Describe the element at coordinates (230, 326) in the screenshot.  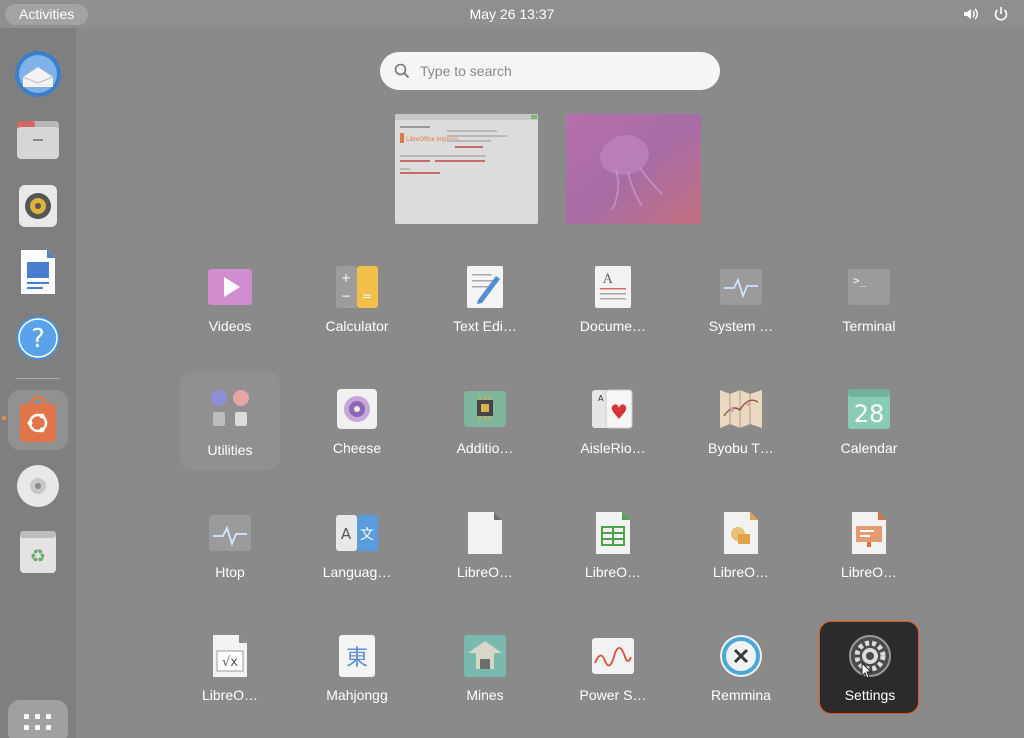
I see `app-label: Videos` at that location.